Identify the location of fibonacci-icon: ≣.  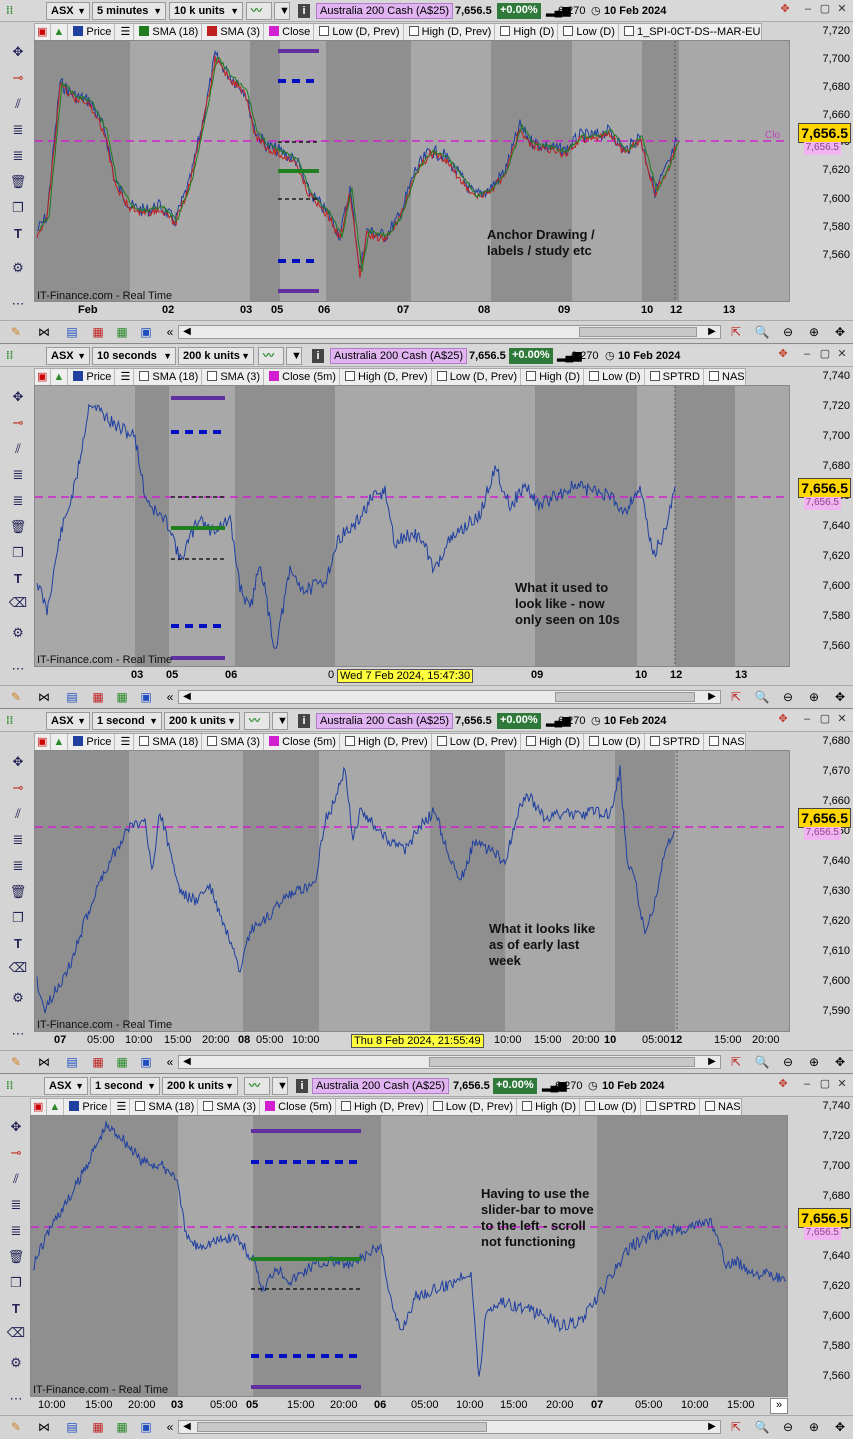
(18, 475).